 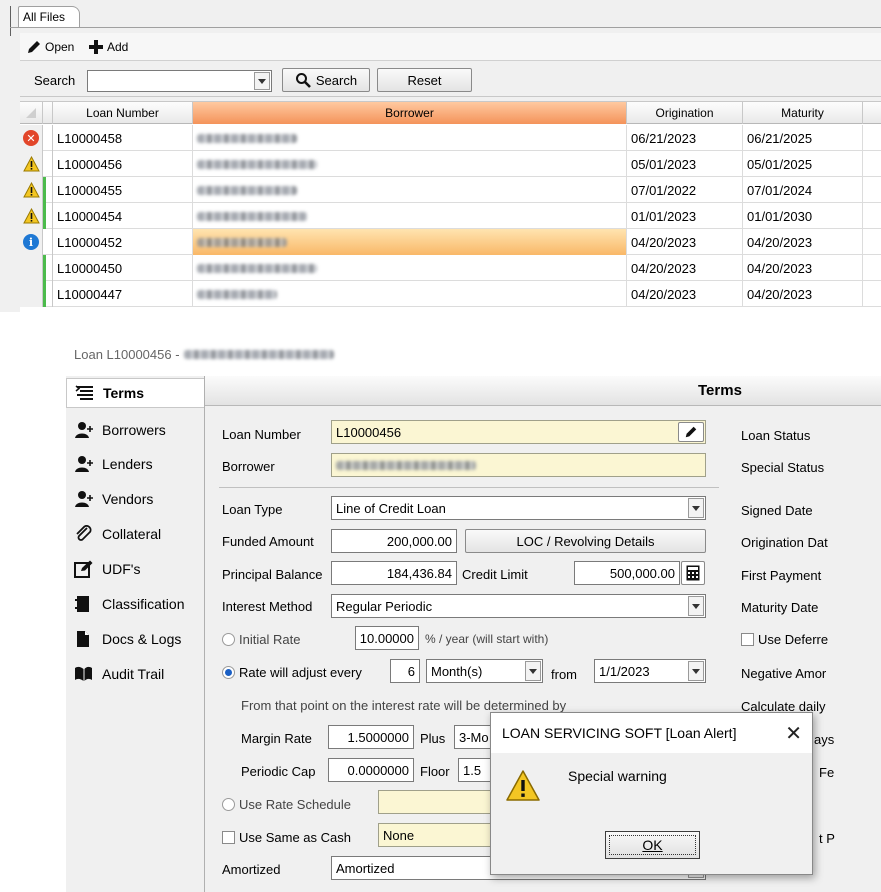 What do you see at coordinates (518, 508) in the screenshot?
I see `loan-type-select: Line of Credit Loan` at bounding box center [518, 508].